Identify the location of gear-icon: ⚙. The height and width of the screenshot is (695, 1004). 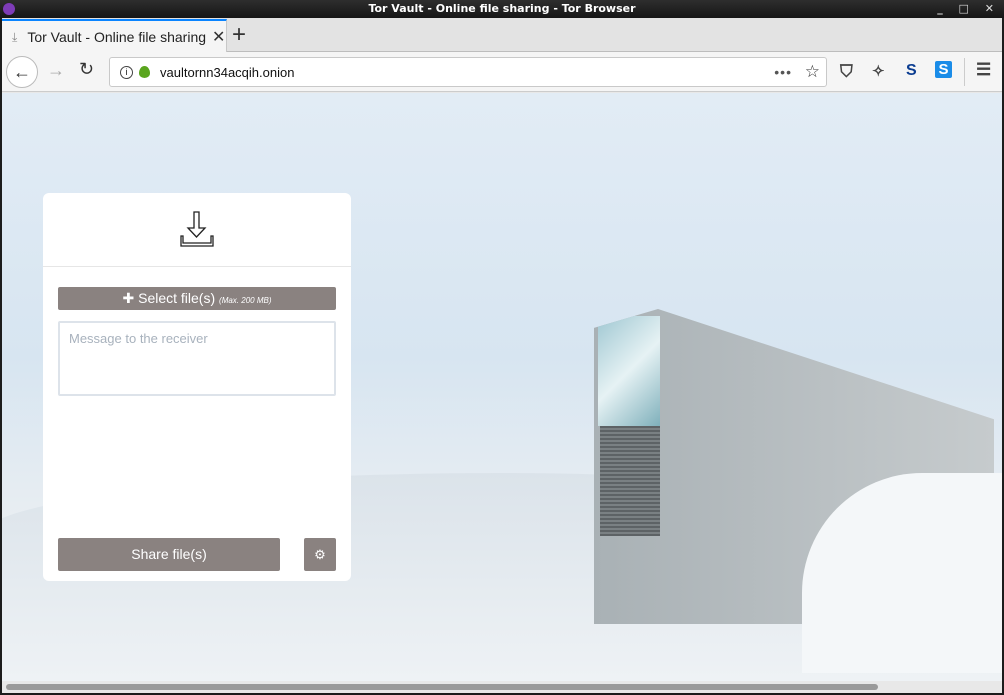
(320, 554).